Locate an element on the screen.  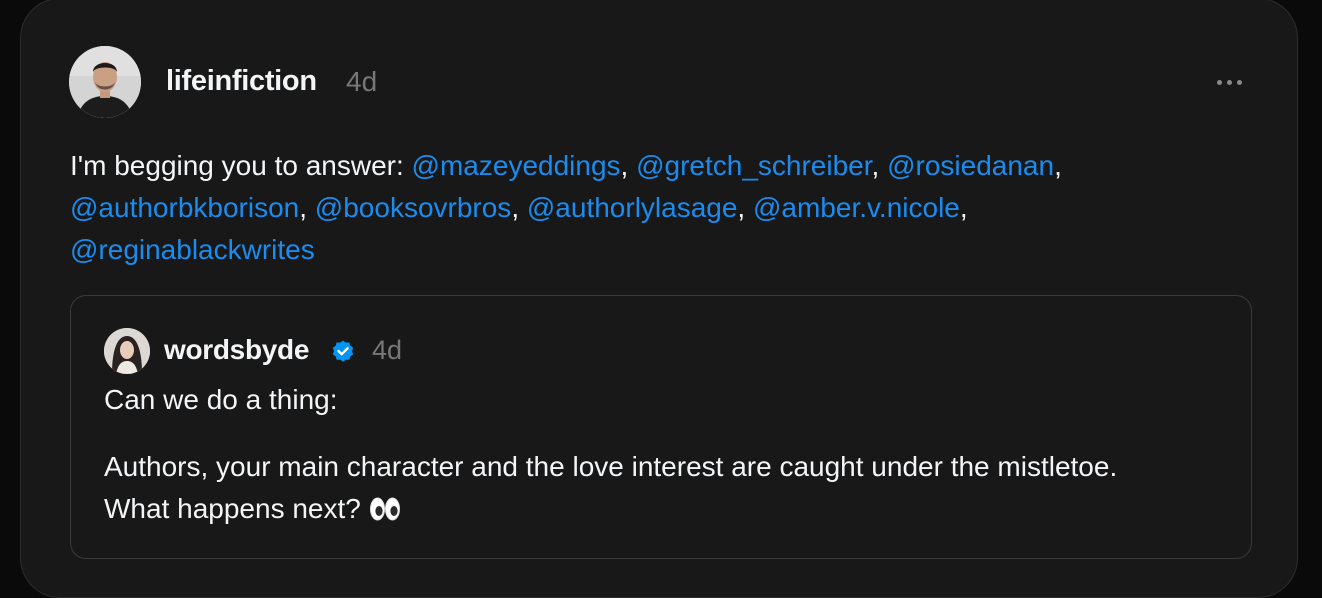
mention-link: @reginablackwrites is located at coordinates (192, 249).